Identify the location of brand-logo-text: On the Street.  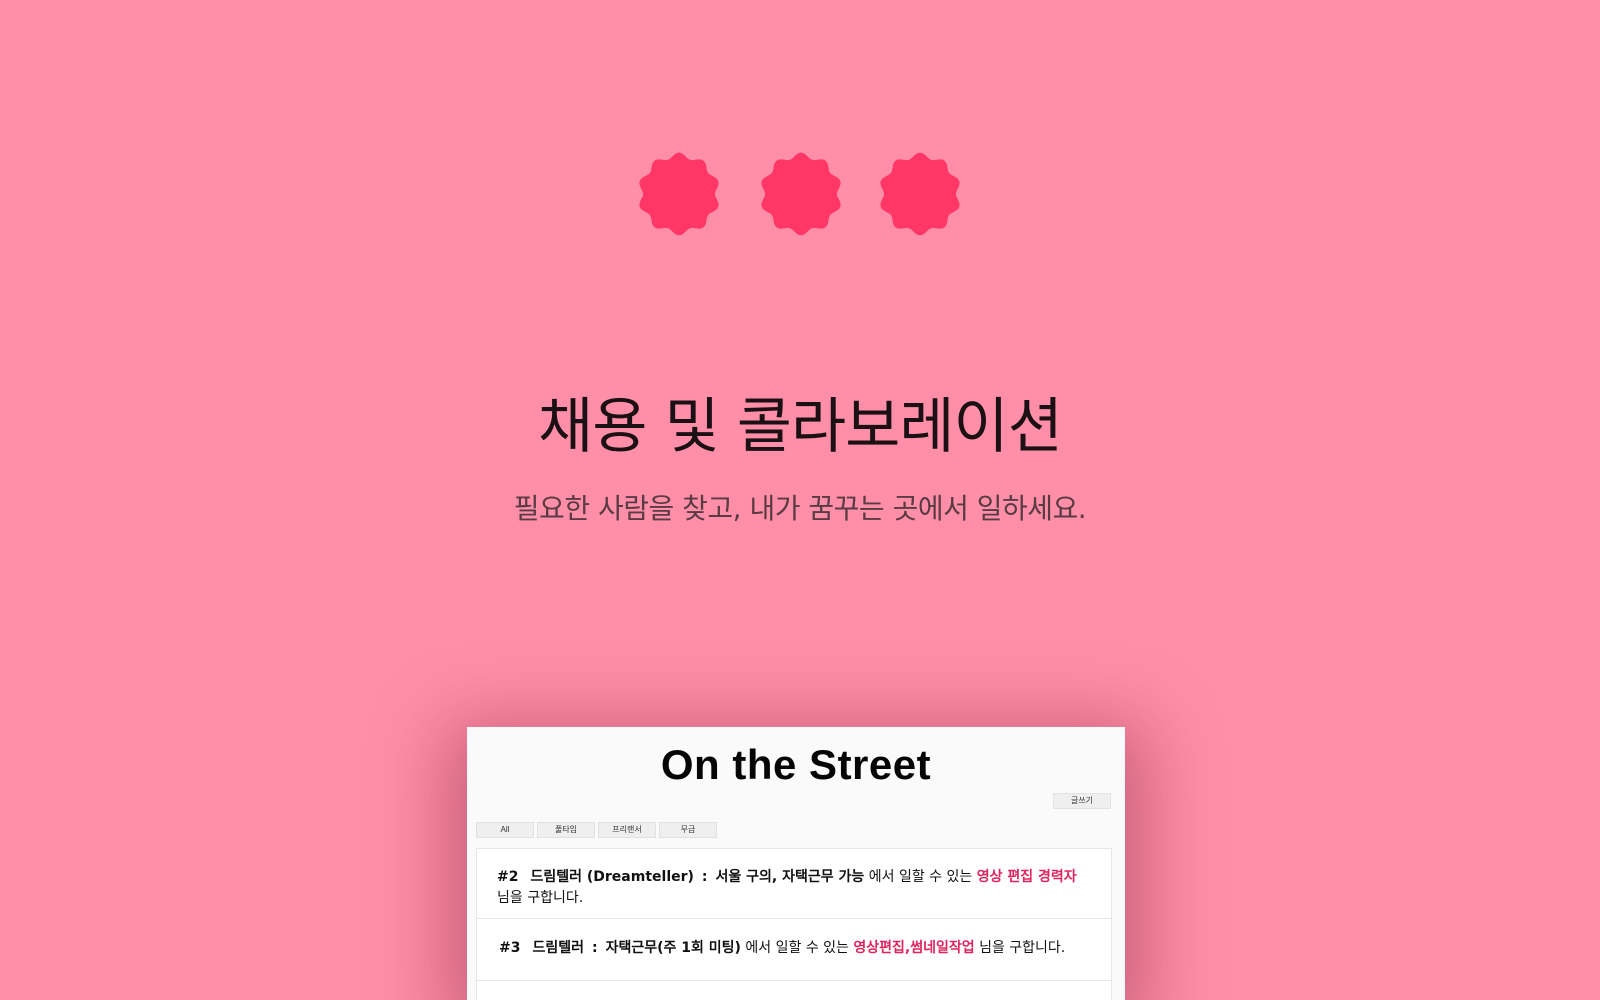
(796, 764).